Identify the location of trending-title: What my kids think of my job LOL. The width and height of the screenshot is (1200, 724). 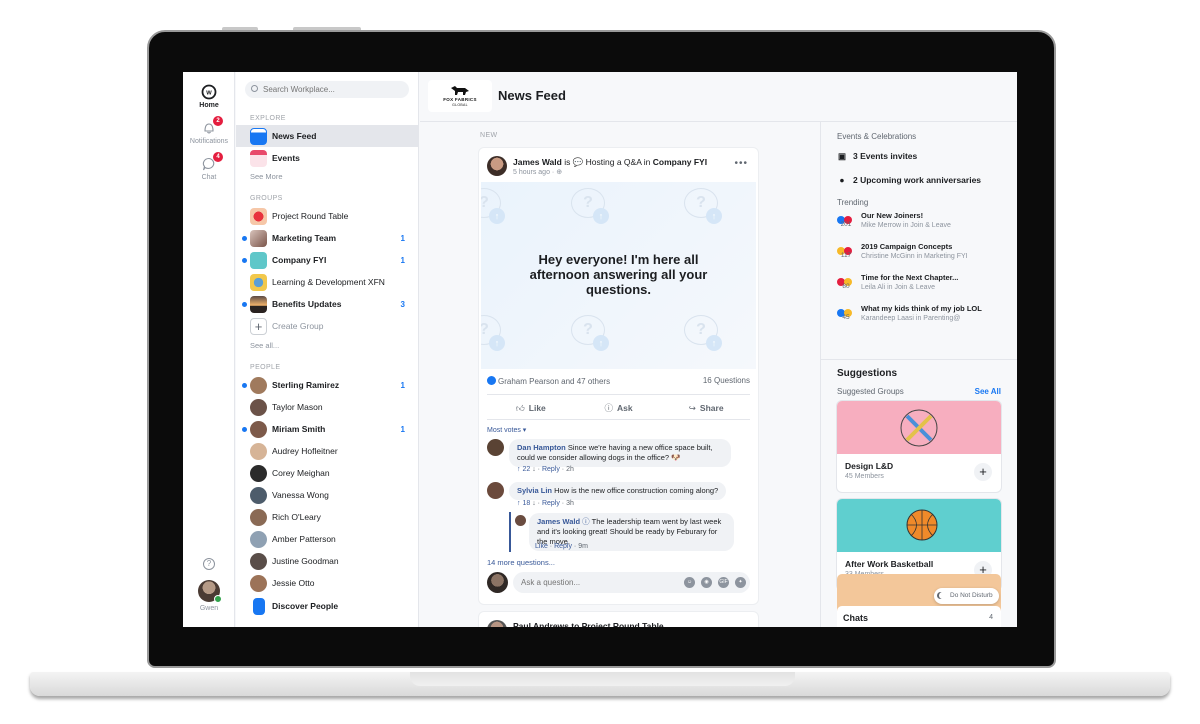
(921, 308).